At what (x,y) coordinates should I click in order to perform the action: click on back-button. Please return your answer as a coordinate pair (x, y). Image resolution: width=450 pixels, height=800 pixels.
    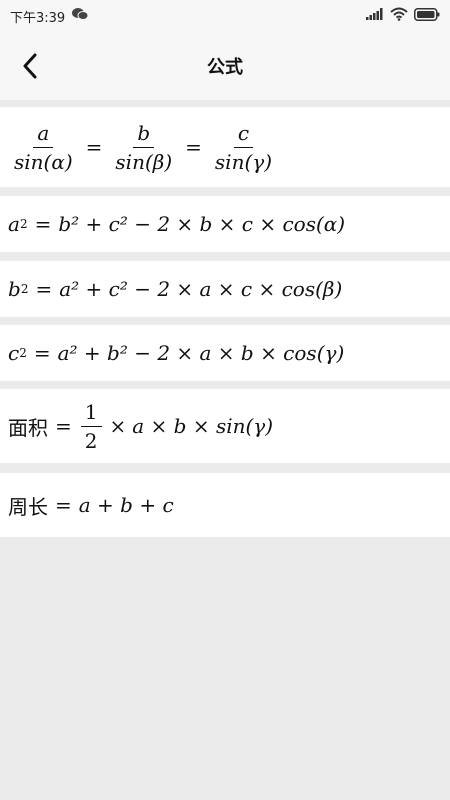
    Looking at the image, I should click on (30, 66).